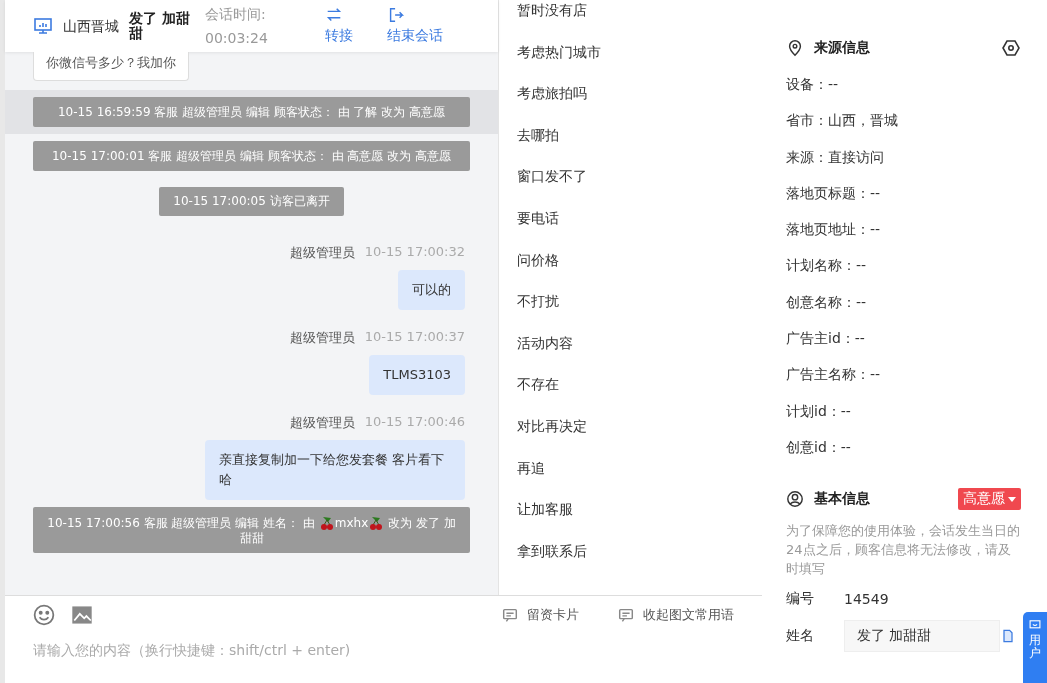 The image size is (1047, 683). What do you see at coordinates (251, 112) in the screenshot?
I see `system-message: 10-15 16:59:59 客服 超级管理员 编辑 顾客状态： 由 了解 改为 高意愿` at bounding box center [251, 112].